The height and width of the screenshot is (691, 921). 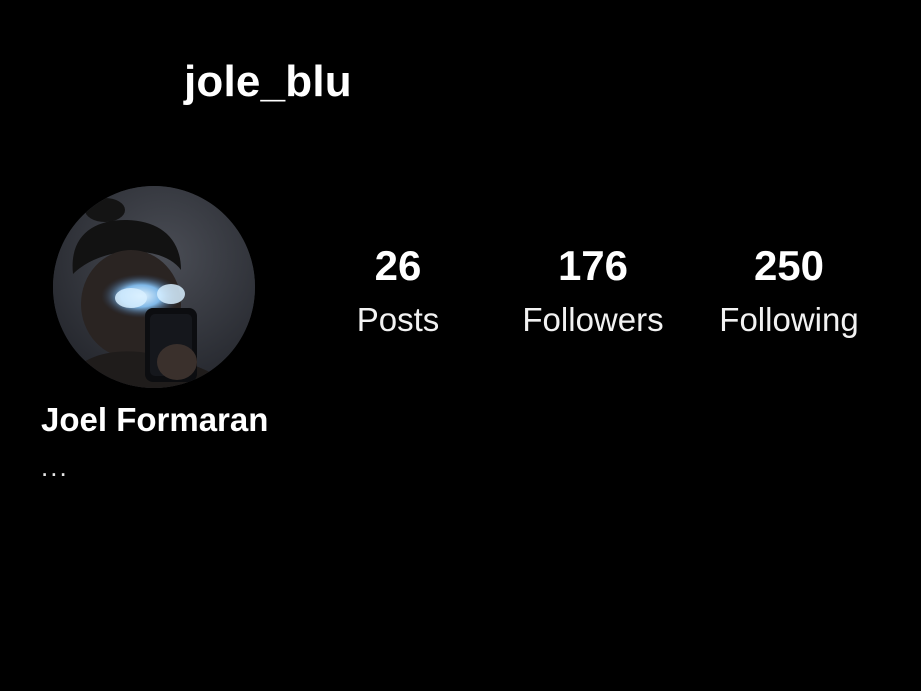 I want to click on following-label: Following, so click(x=789, y=319).